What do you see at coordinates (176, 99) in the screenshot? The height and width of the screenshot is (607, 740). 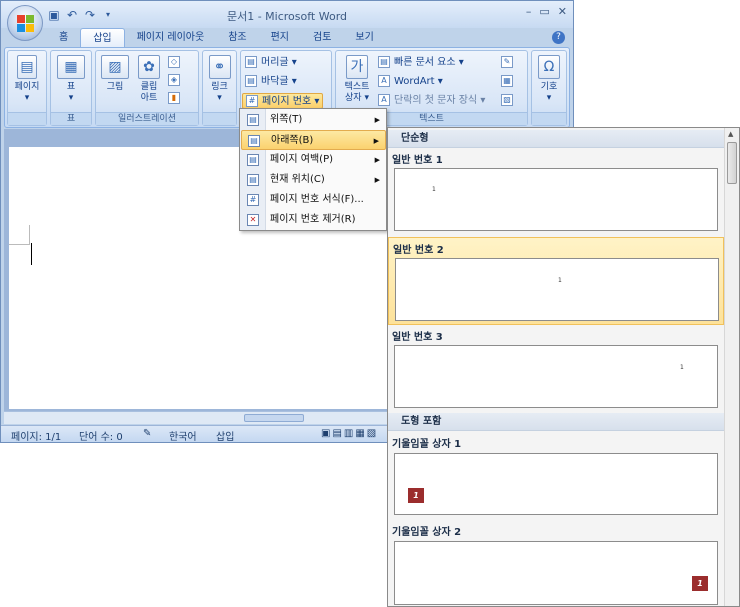 I see `chart-icon: ▮` at bounding box center [176, 99].